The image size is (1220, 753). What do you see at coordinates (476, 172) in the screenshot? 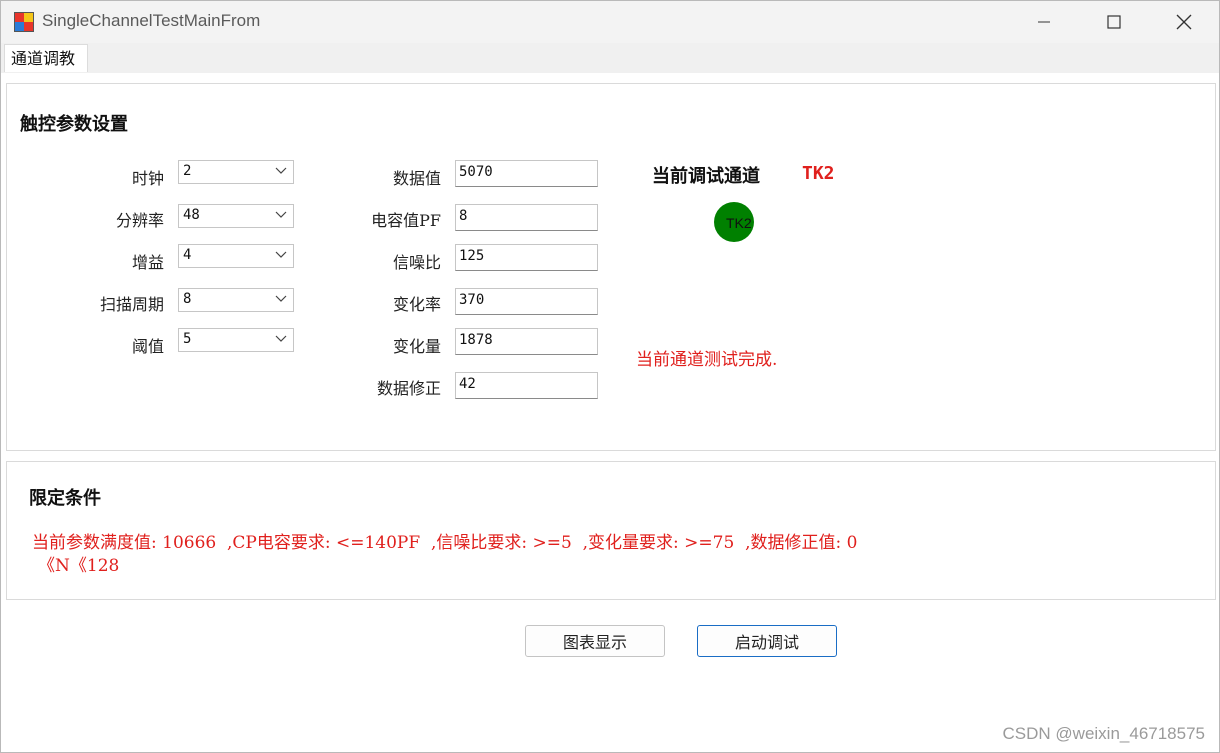
I see `data-value-text: 5070` at bounding box center [476, 172].